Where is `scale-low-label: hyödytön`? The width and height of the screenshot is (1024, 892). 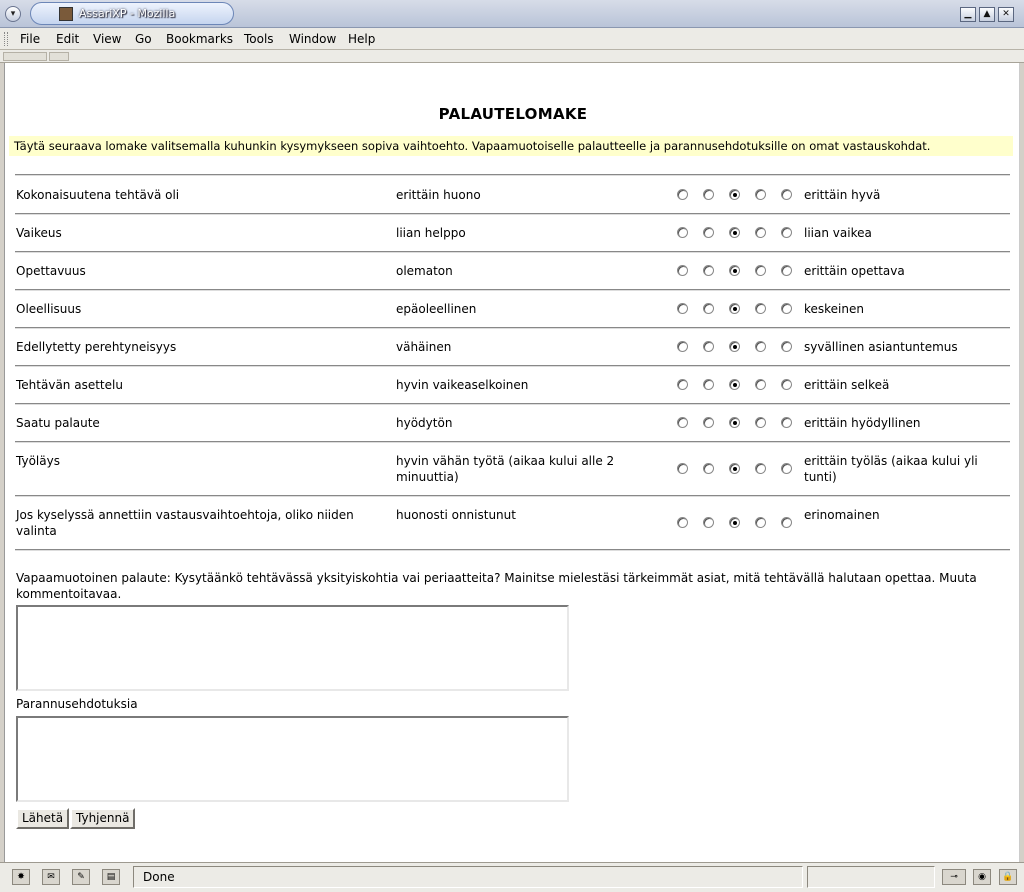 scale-low-label: hyödytön is located at coordinates (424, 423).